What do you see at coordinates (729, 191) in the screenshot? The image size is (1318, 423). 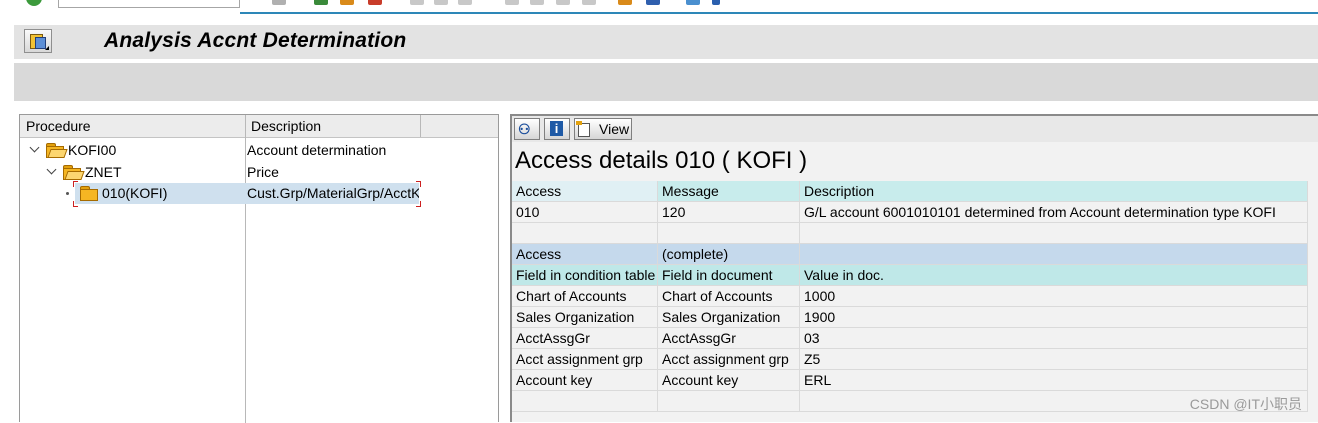 I see `column-header-message: Message` at bounding box center [729, 191].